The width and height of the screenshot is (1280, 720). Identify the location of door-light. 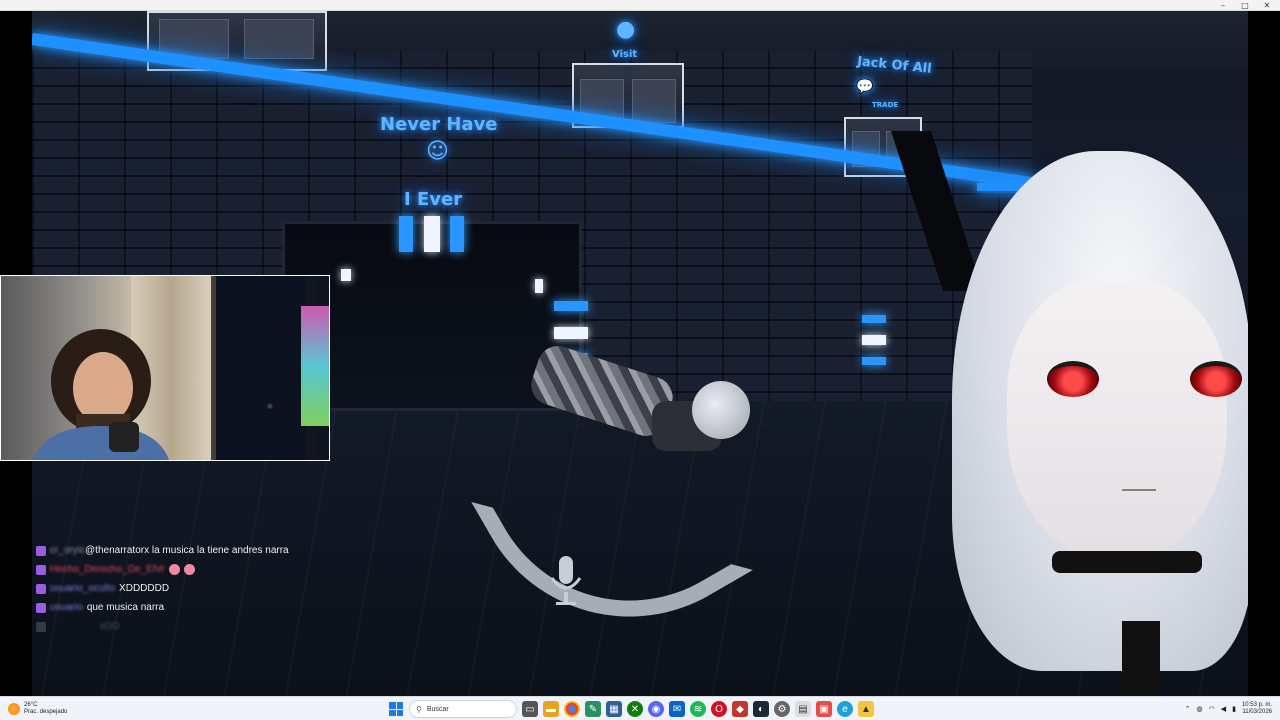
(571, 306).